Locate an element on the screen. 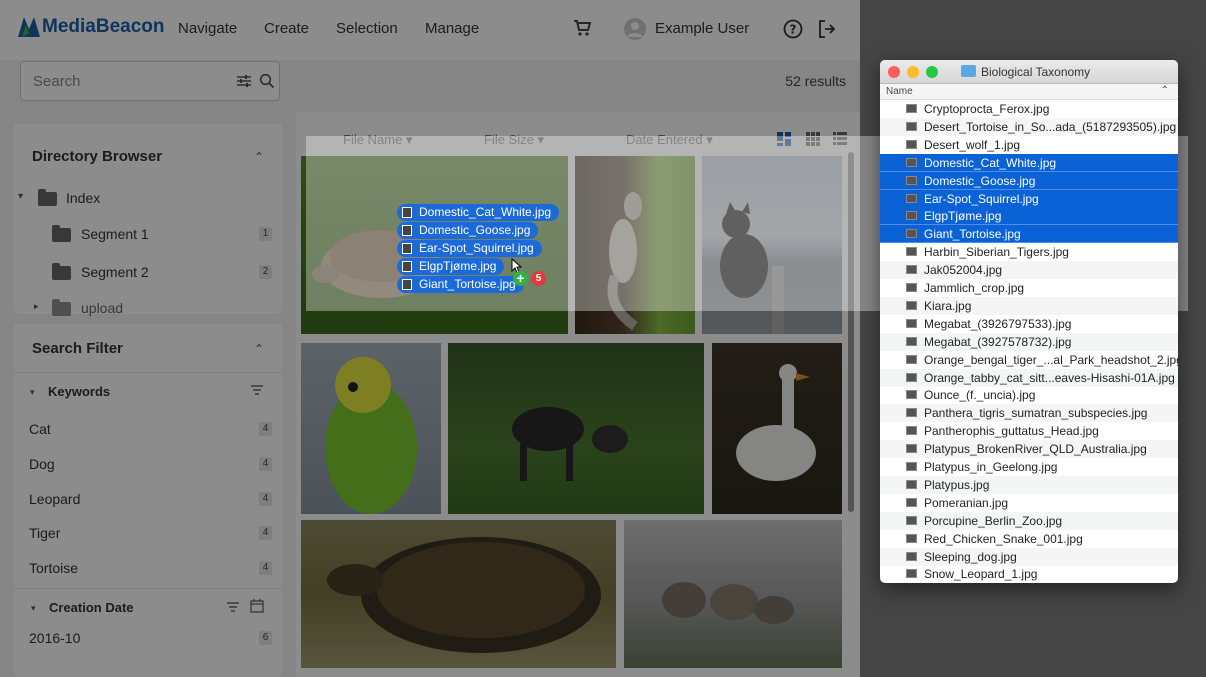 This screenshot has width=1206, height=677. finder-file-row: Pantherophis_guttatus_Head.jpg is located at coordinates (1029, 431).